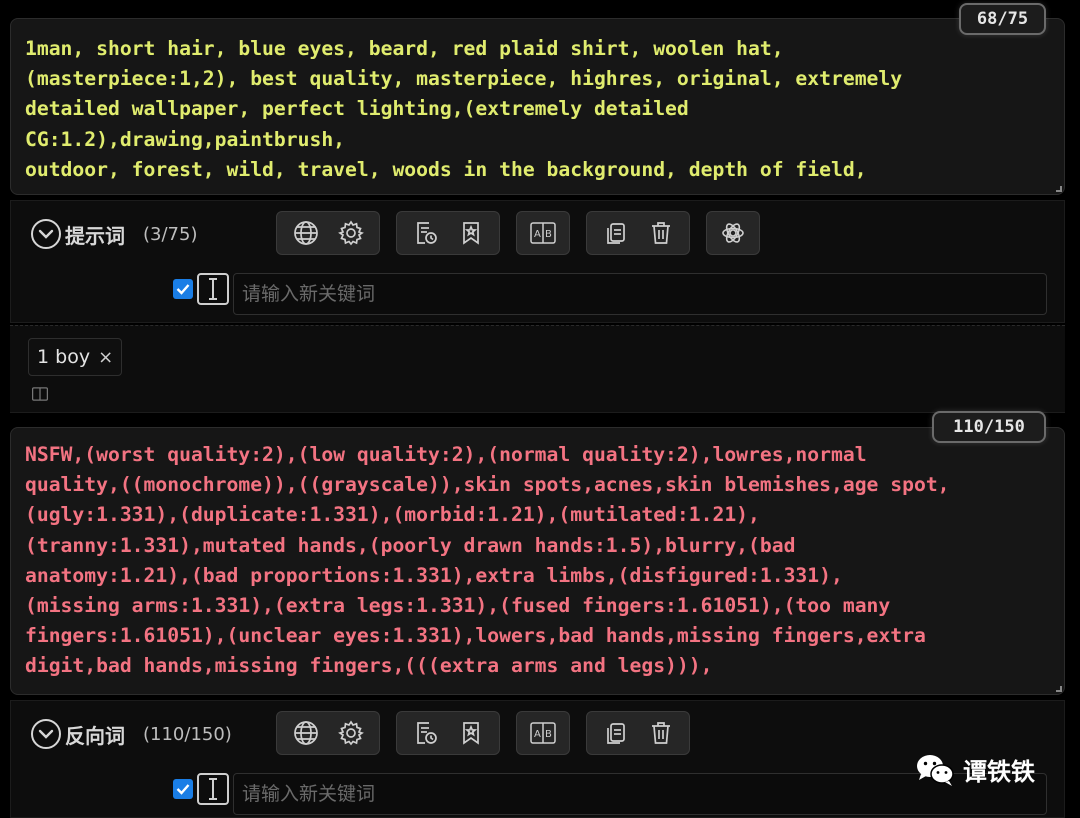 The width and height of the screenshot is (1080, 818). Describe the element at coordinates (131, 734) in the screenshot. I see `negative-collapse-toggle: 反向词 (110/150)` at that location.